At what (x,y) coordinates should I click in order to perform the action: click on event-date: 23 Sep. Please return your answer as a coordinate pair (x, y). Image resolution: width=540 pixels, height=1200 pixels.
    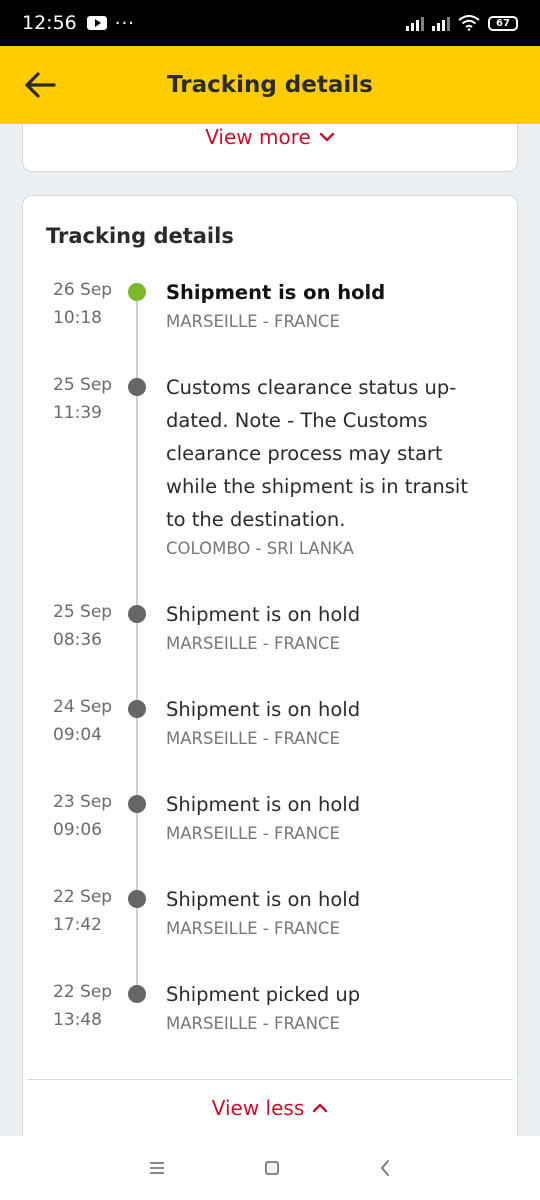
    Looking at the image, I should click on (83, 802).